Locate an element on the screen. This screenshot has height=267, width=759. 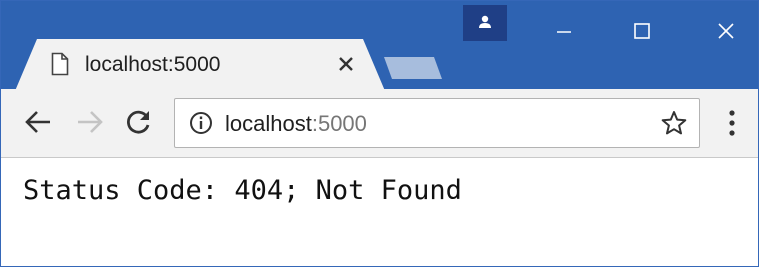
tab-close-button is located at coordinates (346, 64).